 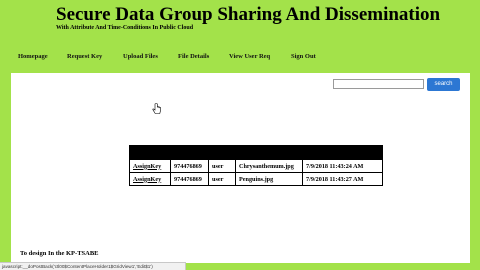 I want to click on nav-upload-files: Upload Files, so click(x=140, y=56).